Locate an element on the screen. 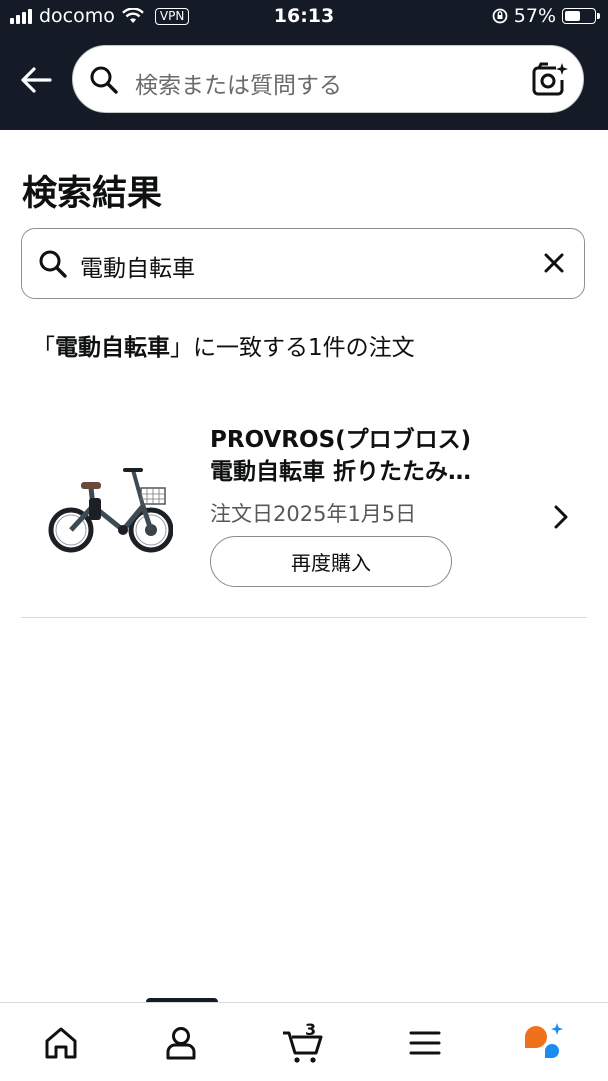  order-search-value: 電動自転車 is located at coordinates (137, 266).